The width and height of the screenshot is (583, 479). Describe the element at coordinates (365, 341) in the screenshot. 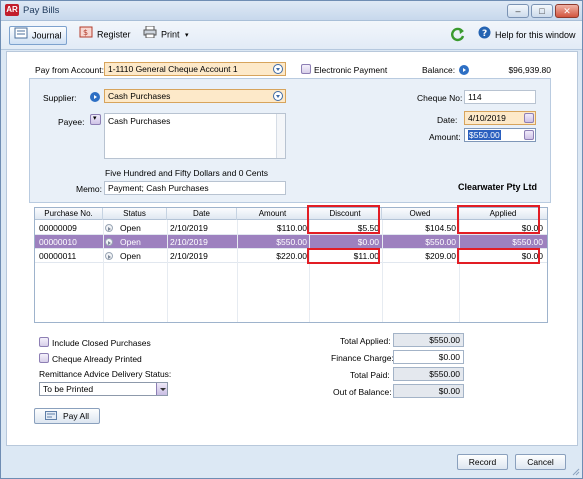

I see `total-applied-label: Total Applied:` at that location.